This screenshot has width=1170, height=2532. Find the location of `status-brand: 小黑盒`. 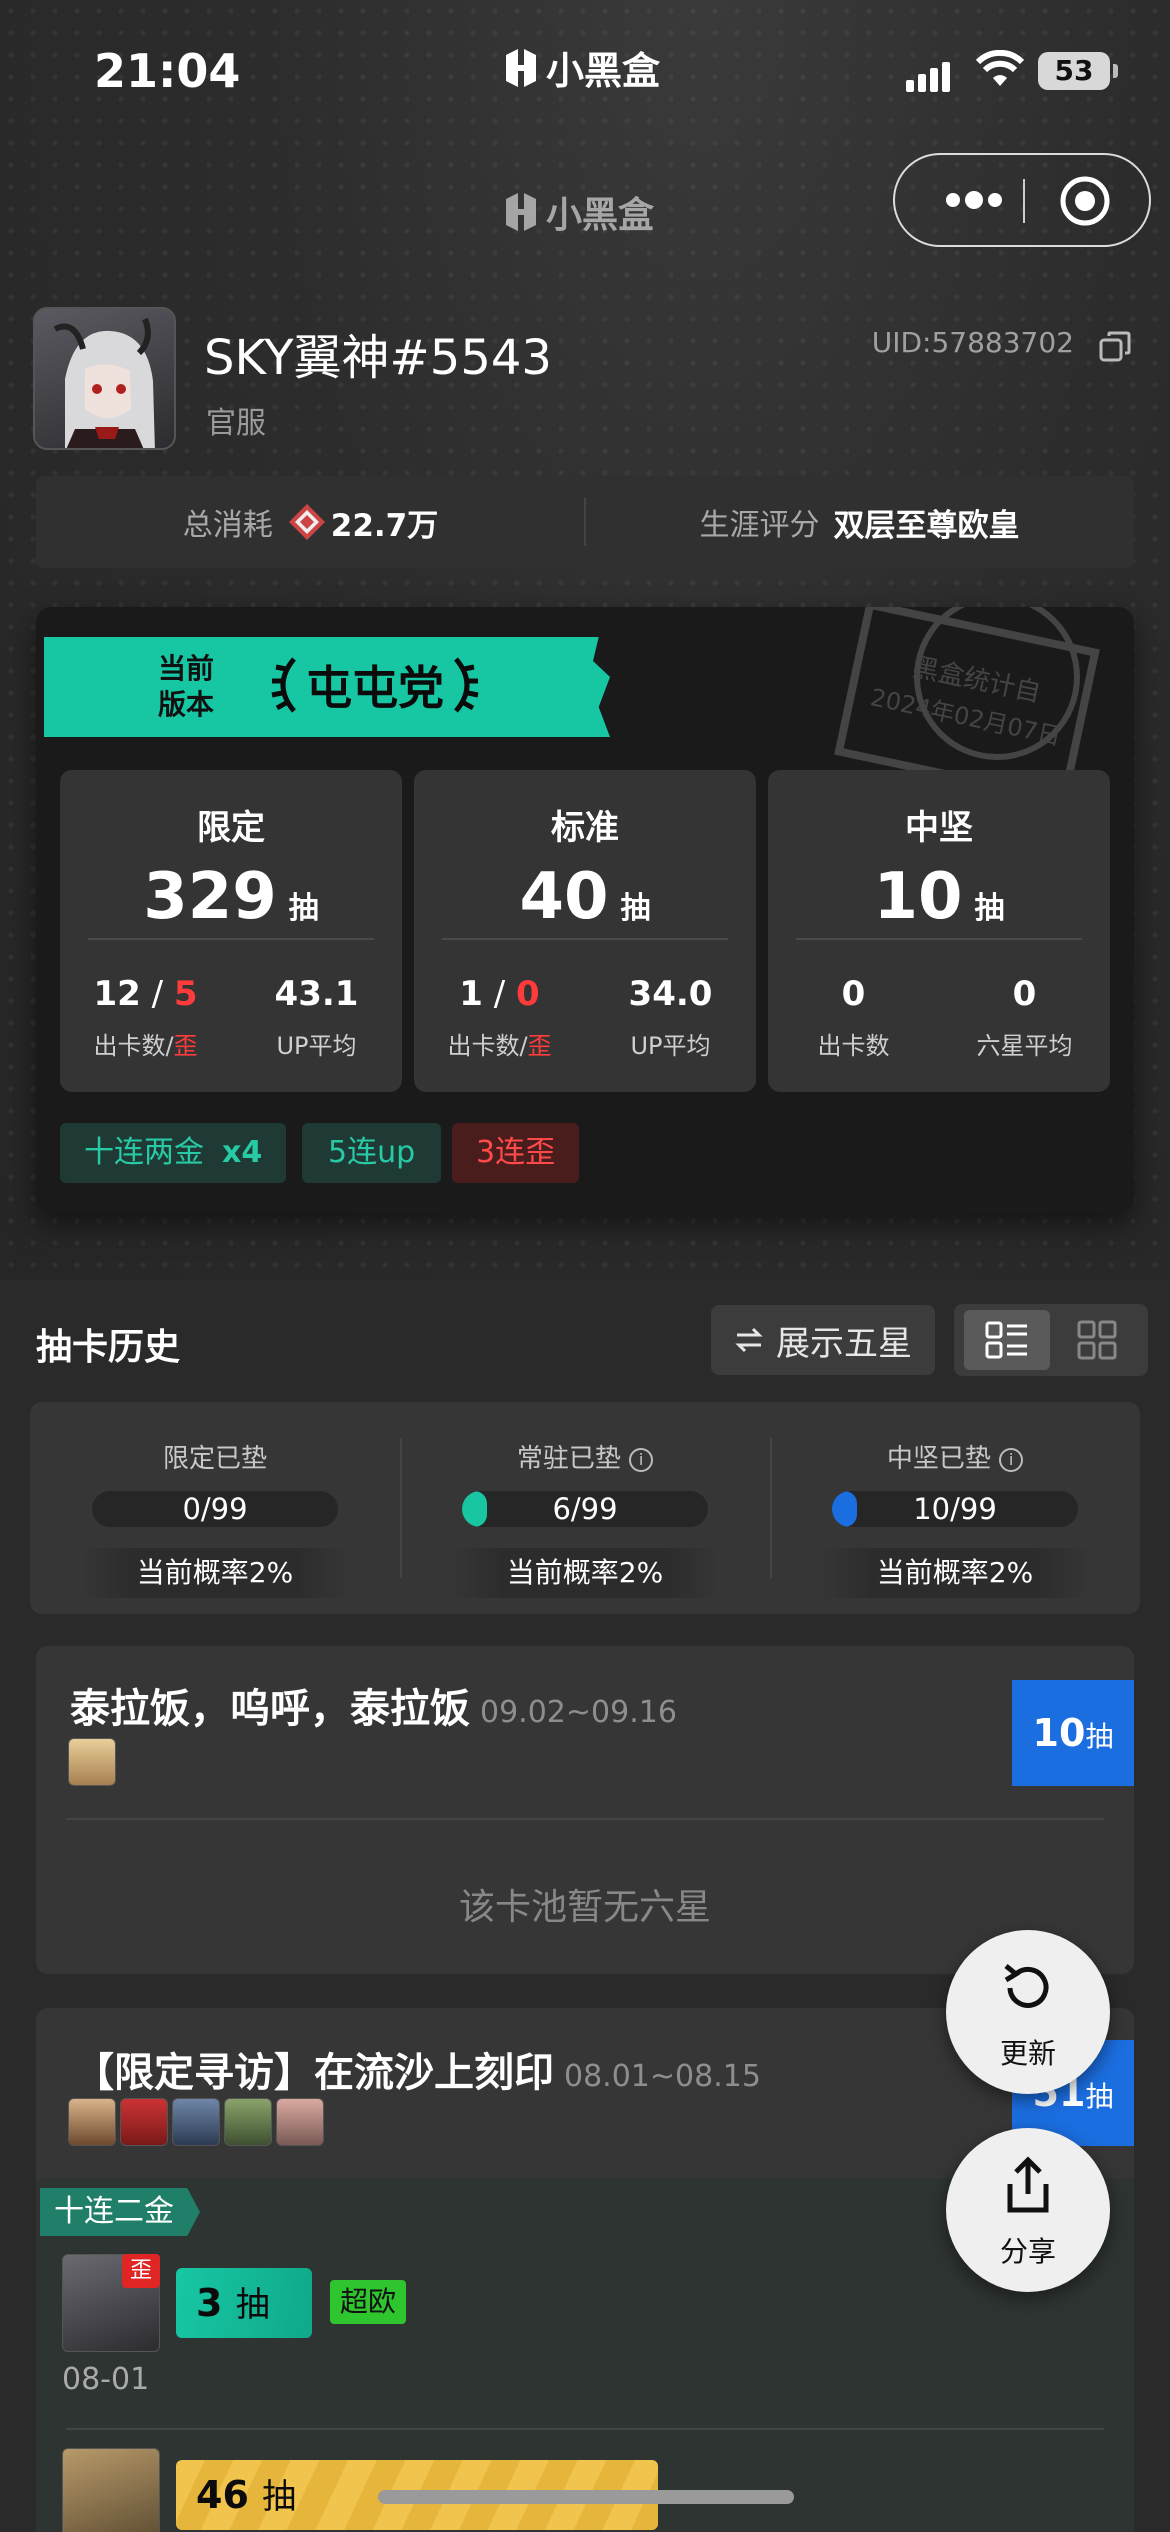

status-brand: 小黑盒 is located at coordinates (581, 67).